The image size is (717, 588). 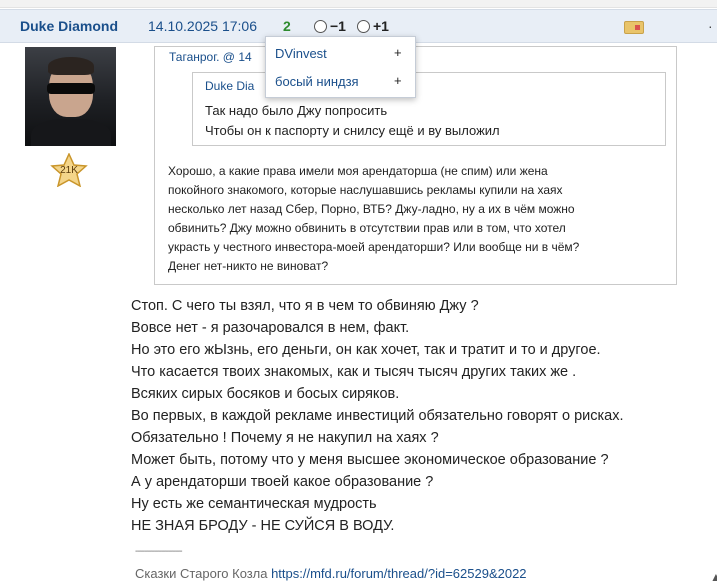 What do you see at coordinates (248, 266) in the screenshot?
I see `quote-outer-line: Денег нет-никто не виноват?` at bounding box center [248, 266].